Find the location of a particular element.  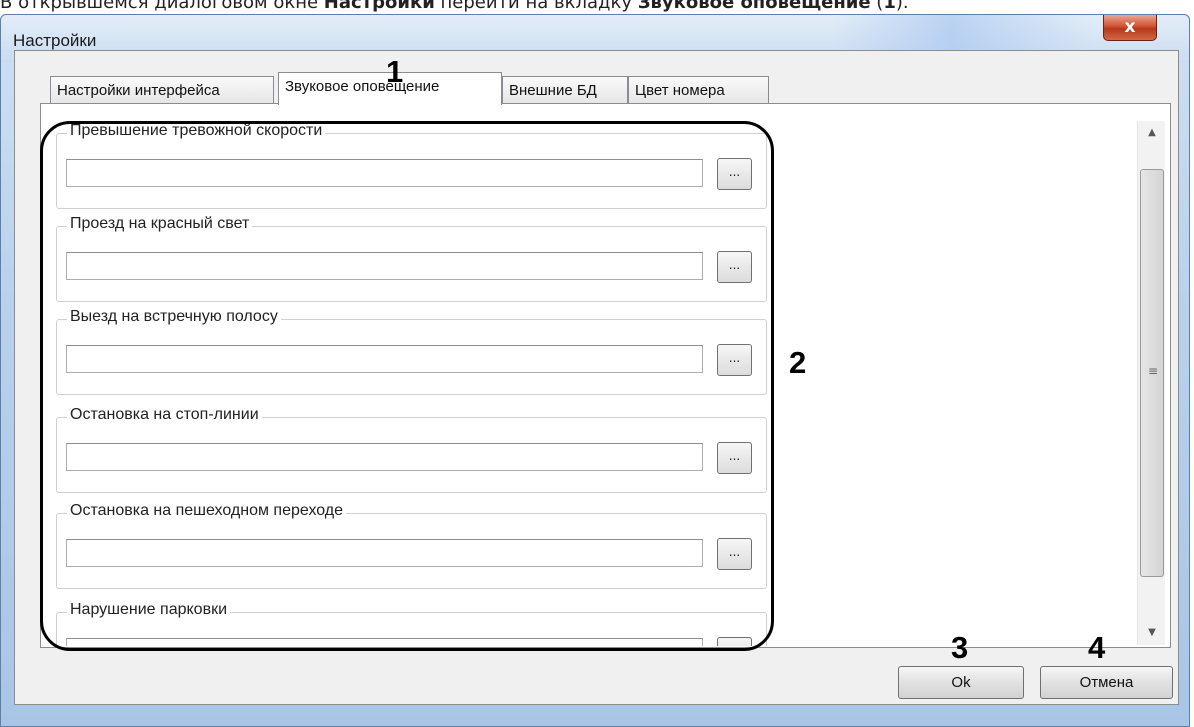

close-icon: x is located at coordinates (1130, 27).